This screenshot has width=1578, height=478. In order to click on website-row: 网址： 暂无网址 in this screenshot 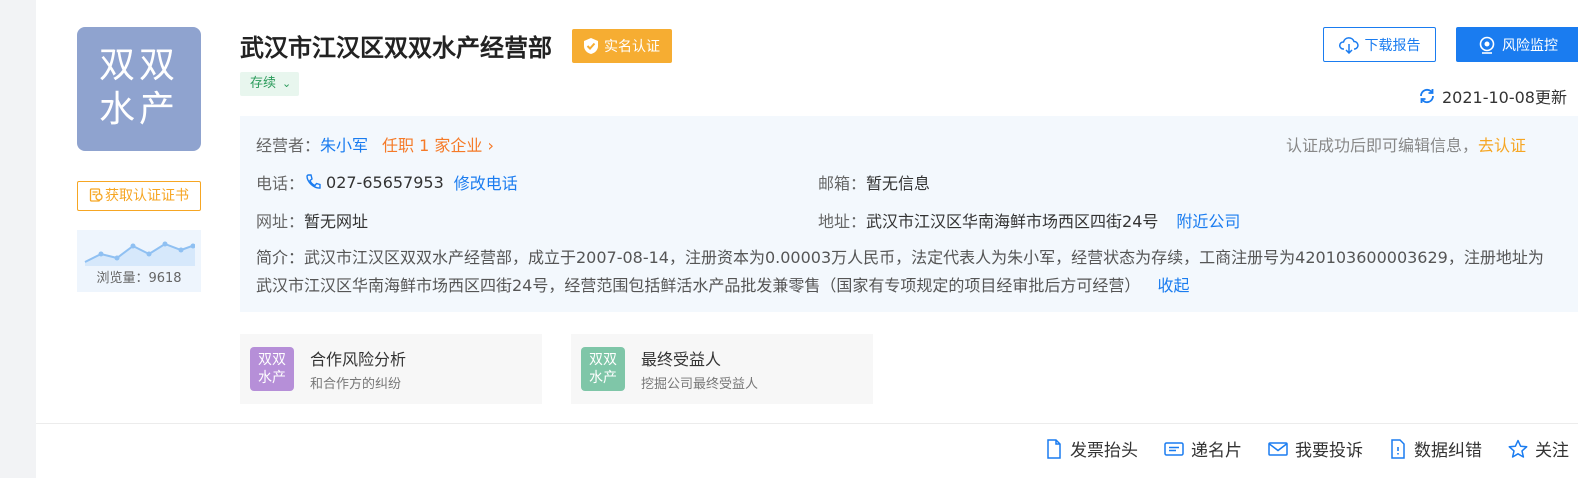, I will do `click(312, 220)`.